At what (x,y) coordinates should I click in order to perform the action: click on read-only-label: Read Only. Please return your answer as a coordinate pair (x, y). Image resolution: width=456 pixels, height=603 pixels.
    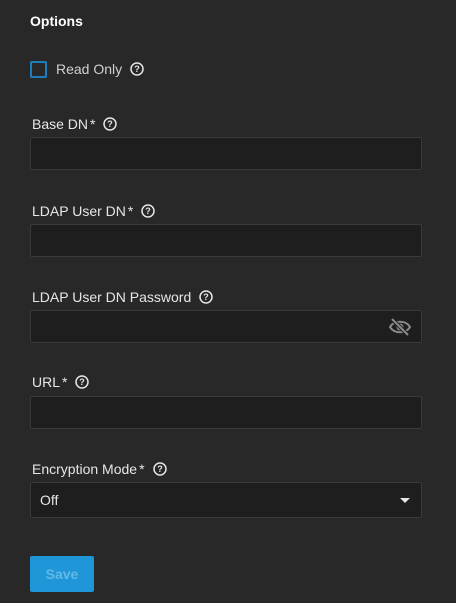
    Looking at the image, I should click on (89, 69).